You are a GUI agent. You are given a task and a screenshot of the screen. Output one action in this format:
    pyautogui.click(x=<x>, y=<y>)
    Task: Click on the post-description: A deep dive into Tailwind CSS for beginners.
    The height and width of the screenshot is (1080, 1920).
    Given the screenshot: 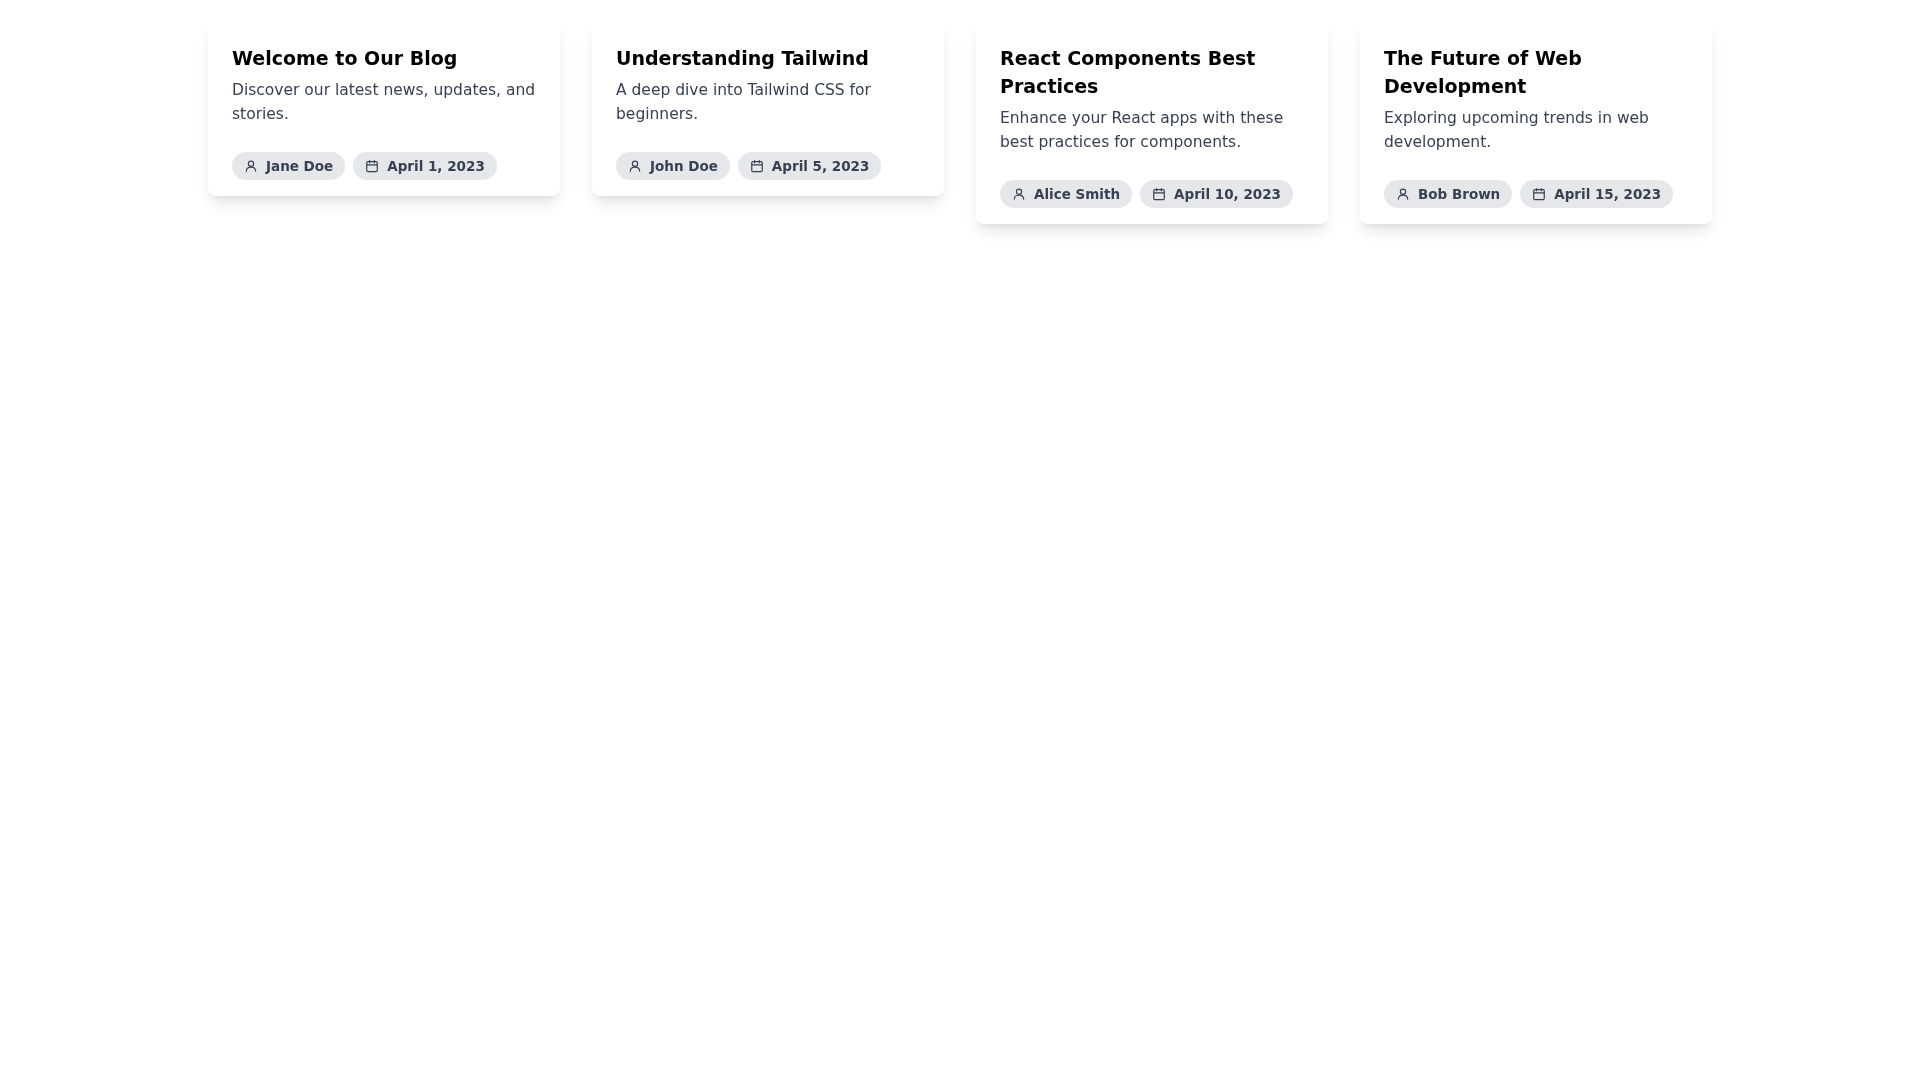 What is the action you would take?
    pyautogui.click(x=744, y=102)
    